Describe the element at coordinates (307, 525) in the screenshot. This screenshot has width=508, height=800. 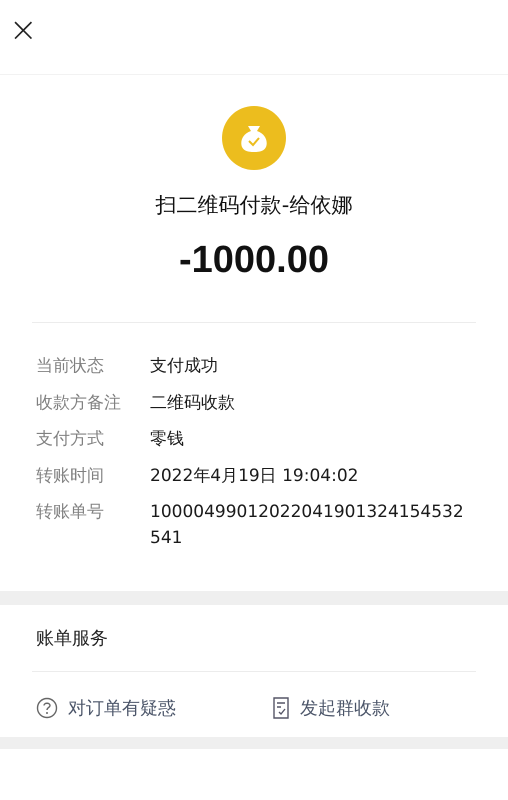
I see `detail-value: 10000499012022041901324154532541` at that location.